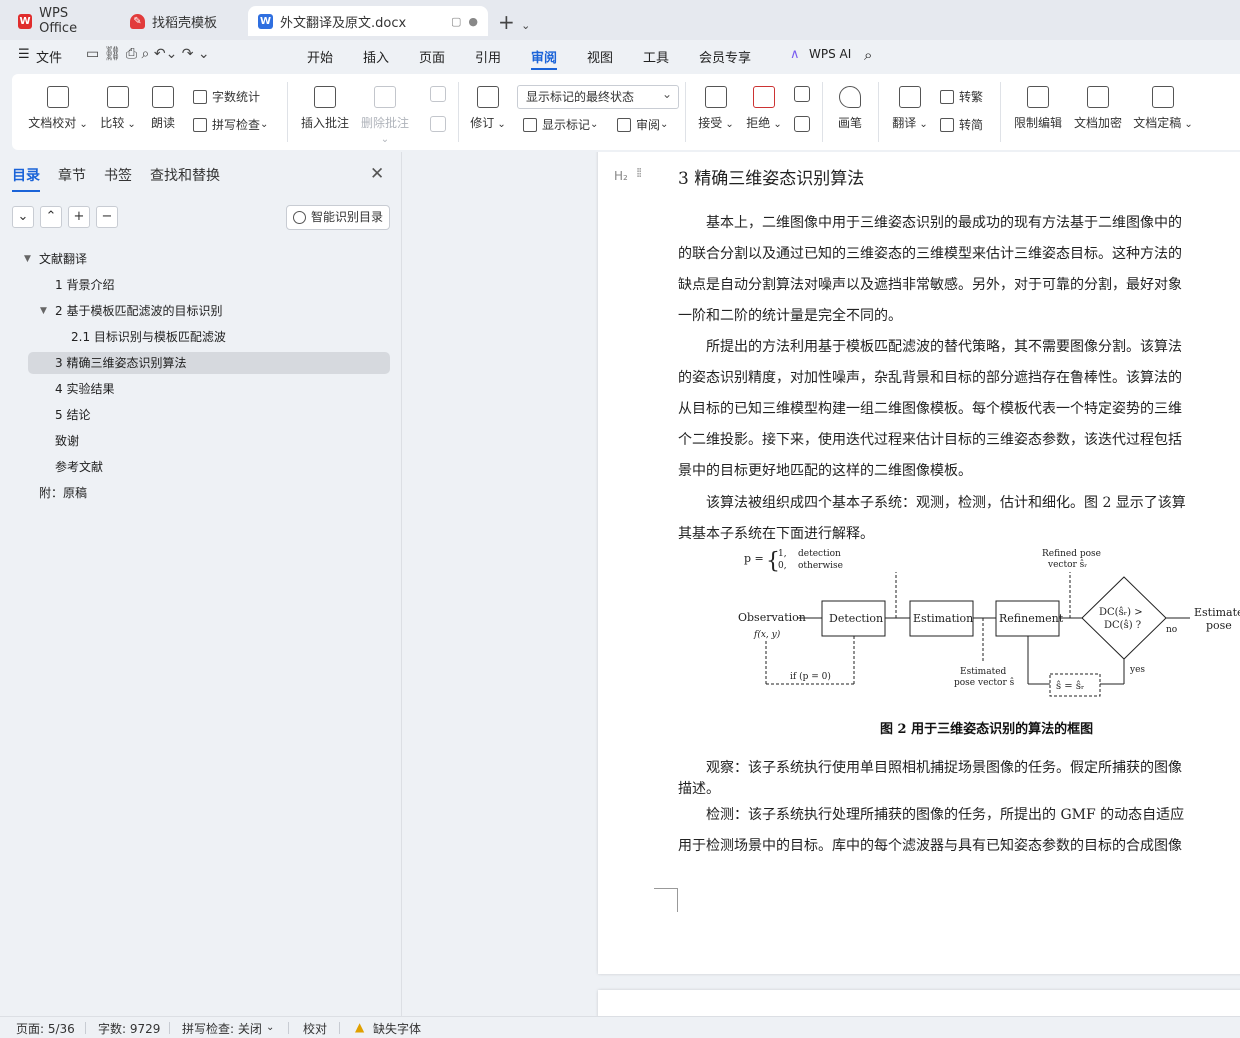 Image resolution: width=1240 pixels, height=1038 pixels. I want to click on quick-access-icons: ▭ ⛓ ⎙ ⌕ ↶⌄ ↷ ⌄, so click(148, 54).